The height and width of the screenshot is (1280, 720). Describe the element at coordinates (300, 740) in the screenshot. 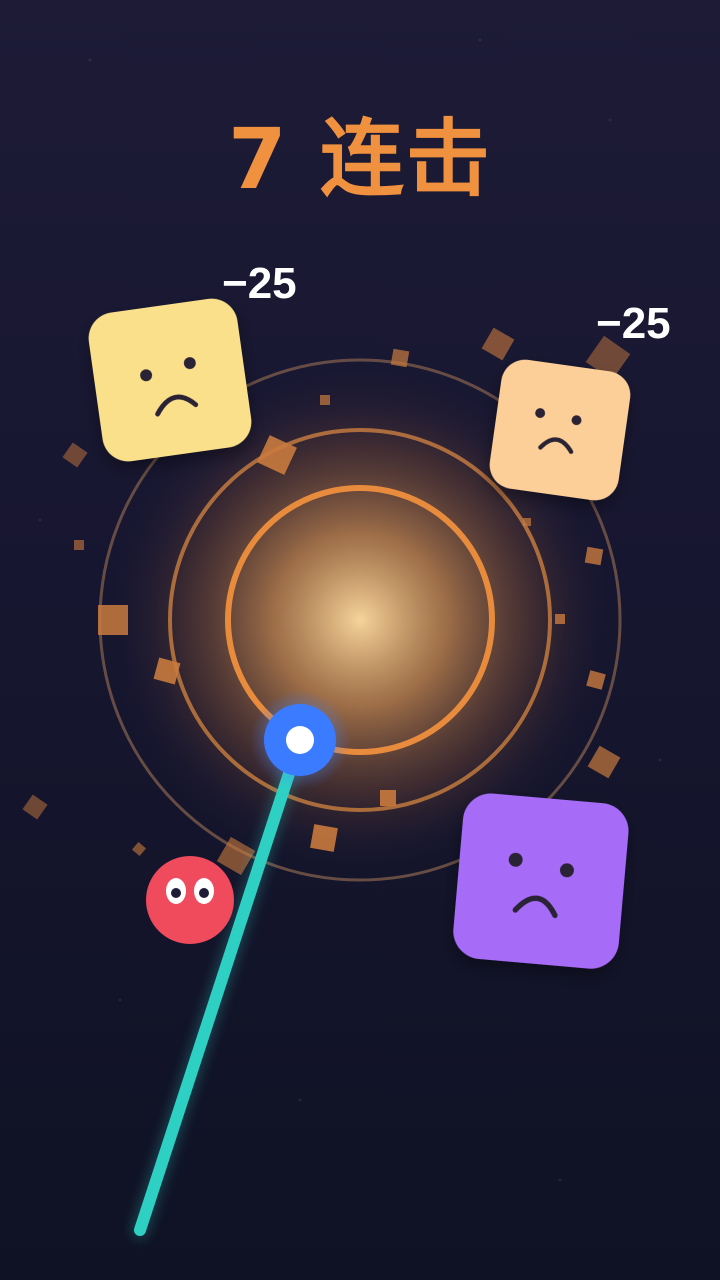

I see `launcher-orb` at that location.